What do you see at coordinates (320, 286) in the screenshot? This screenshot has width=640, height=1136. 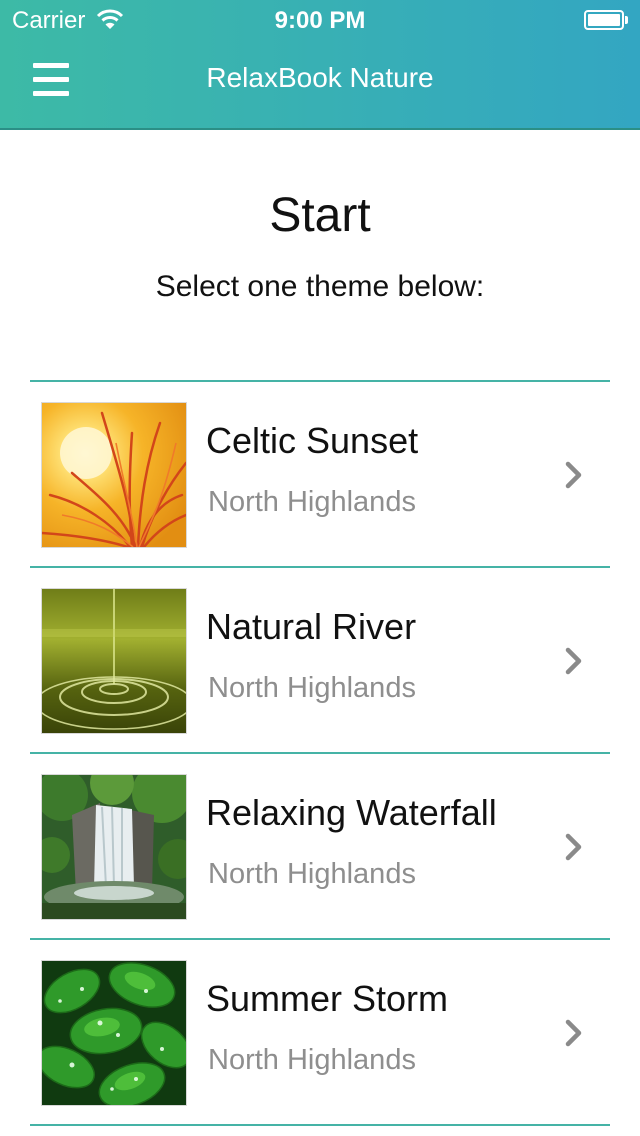 I see `page-subtitle: Select one theme below:` at bounding box center [320, 286].